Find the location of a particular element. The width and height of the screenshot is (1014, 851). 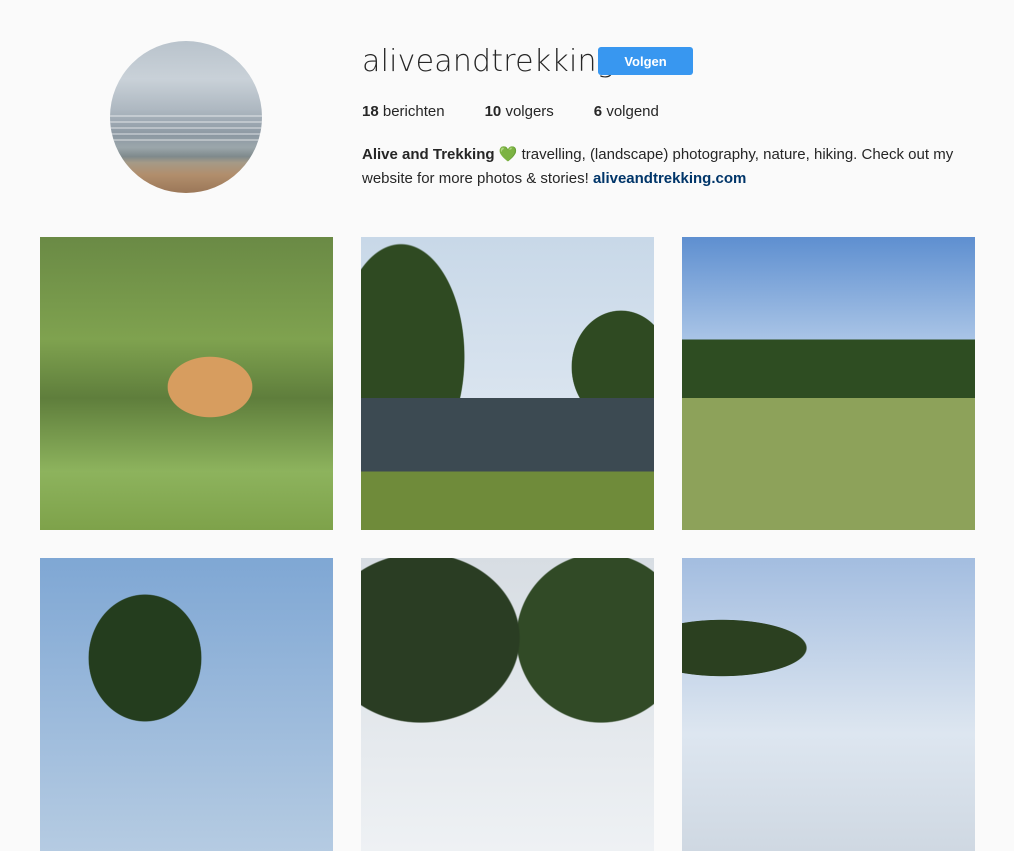

stat-following: 6 volgend is located at coordinates (626, 112).